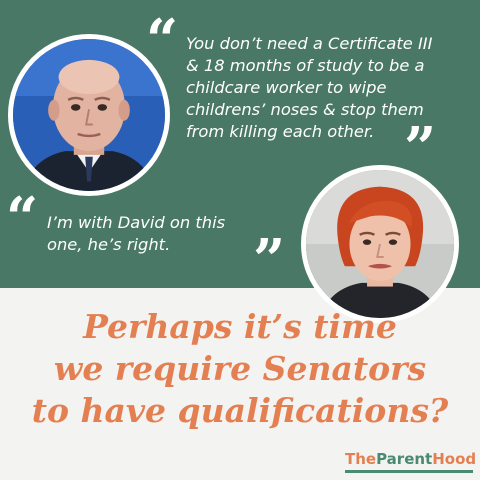 The image size is (480, 480). I want to click on brand-logo-part: The, so click(361, 459).